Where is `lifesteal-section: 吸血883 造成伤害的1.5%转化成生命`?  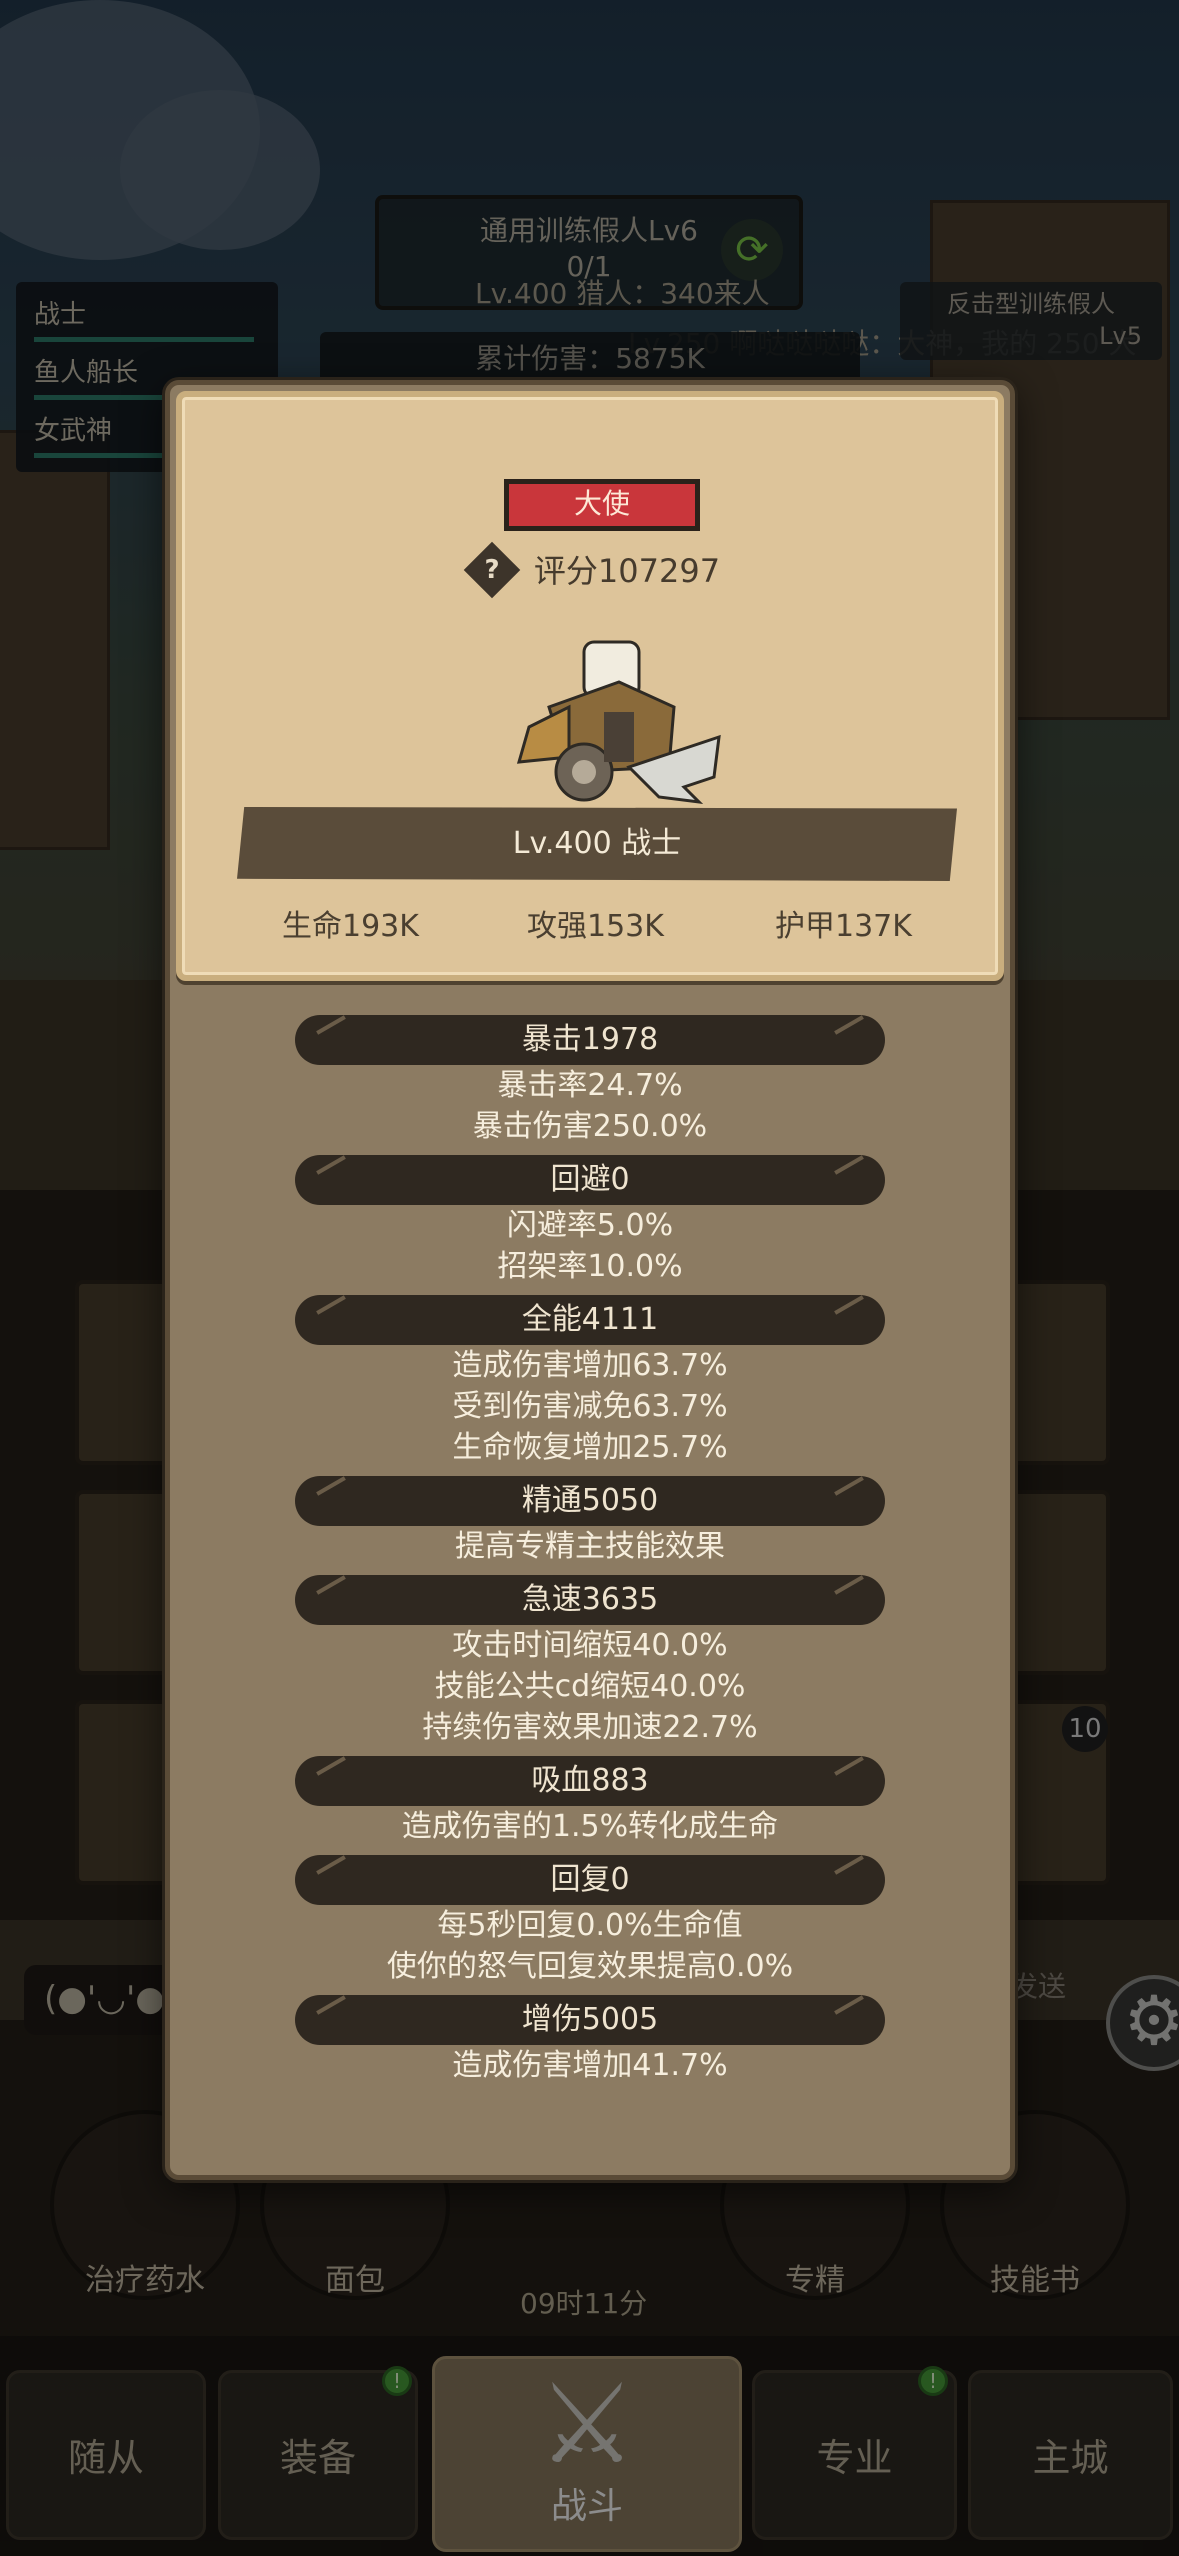 lifesteal-section: 吸血883 造成伤害的1.5%转化成生命 is located at coordinates (590, 1801).